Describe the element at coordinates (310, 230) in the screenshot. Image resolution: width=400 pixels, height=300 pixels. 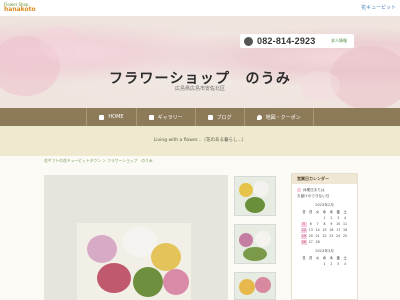
I see `calendar-day: 13` at that location.